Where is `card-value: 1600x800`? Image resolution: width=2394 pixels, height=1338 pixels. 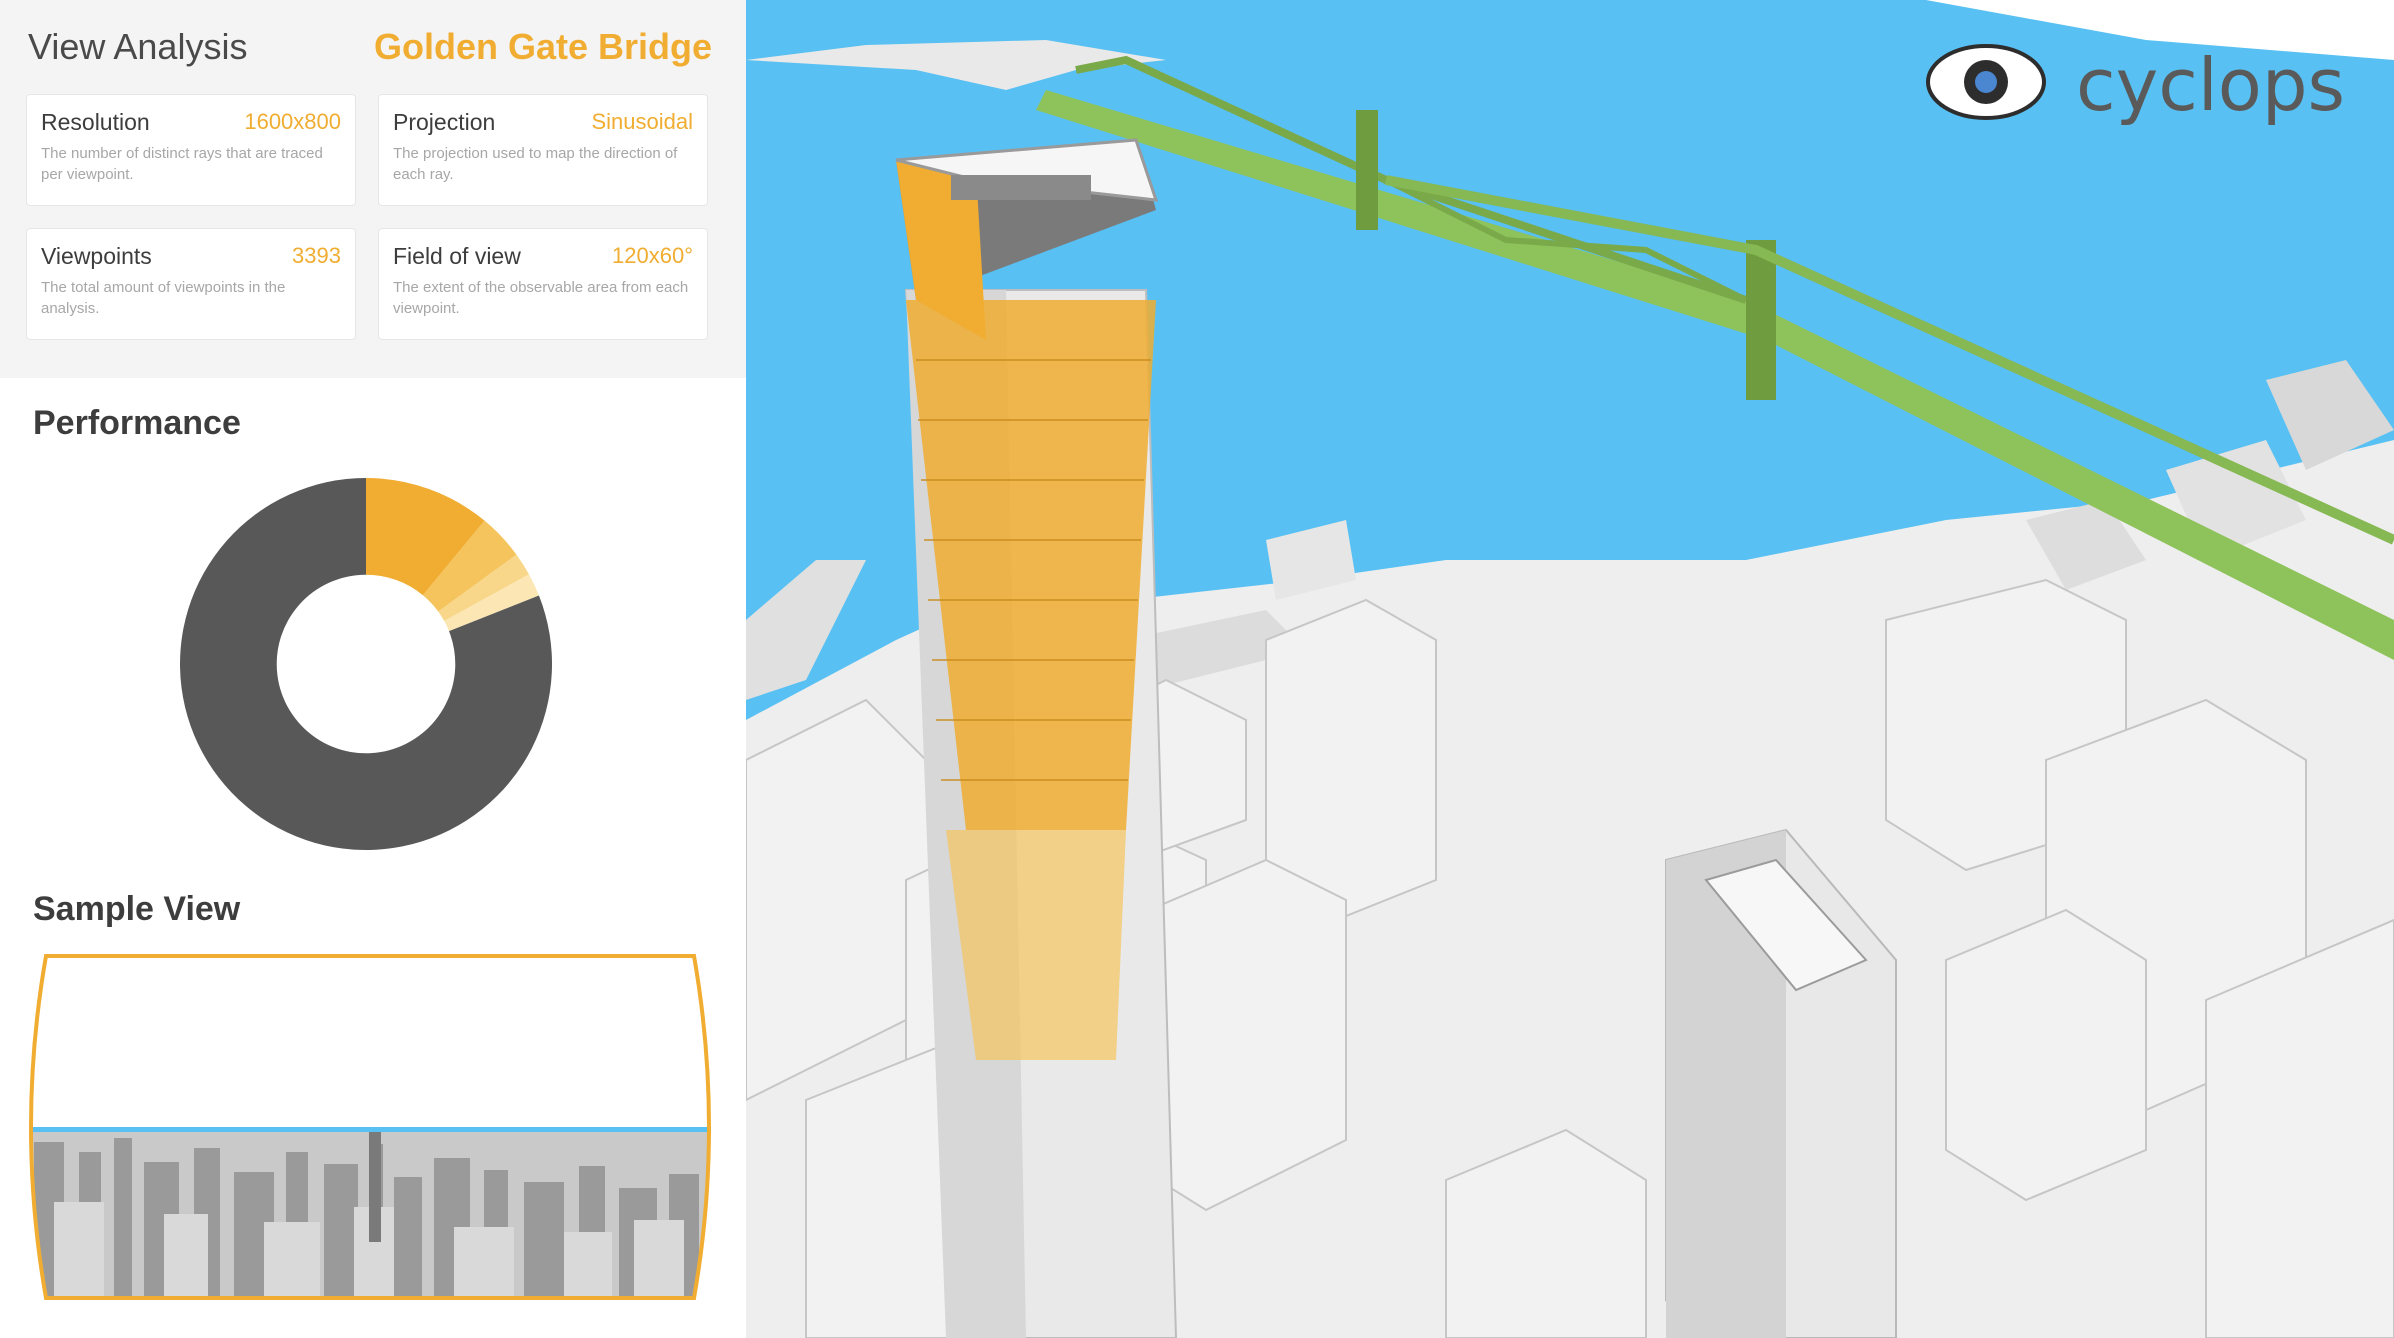
card-value: 1600x800 is located at coordinates (292, 121).